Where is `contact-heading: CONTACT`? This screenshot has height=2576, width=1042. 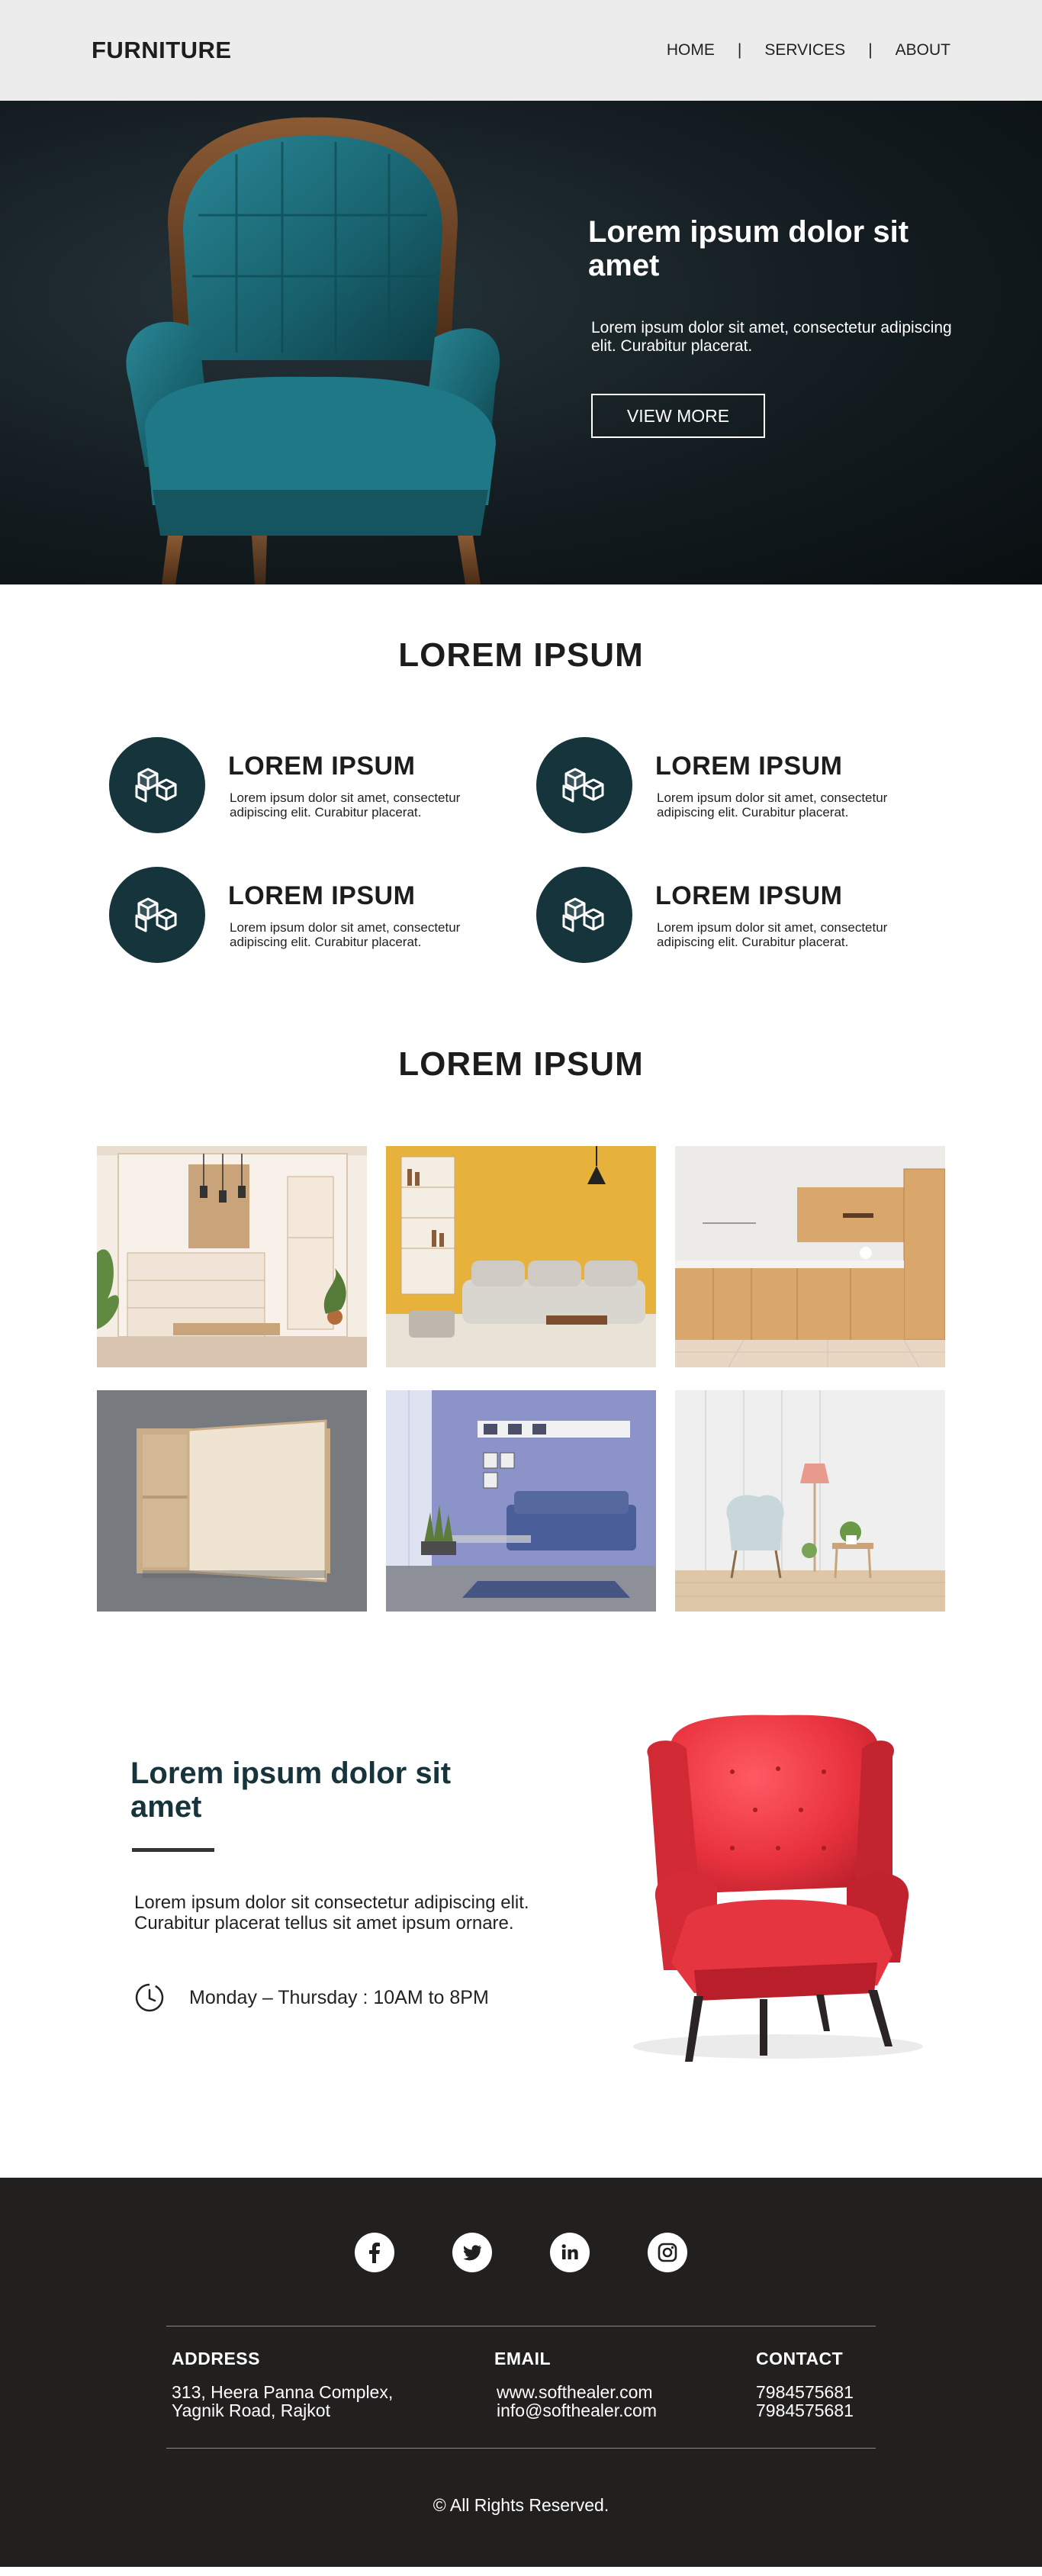 contact-heading: CONTACT is located at coordinates (800, 2358).